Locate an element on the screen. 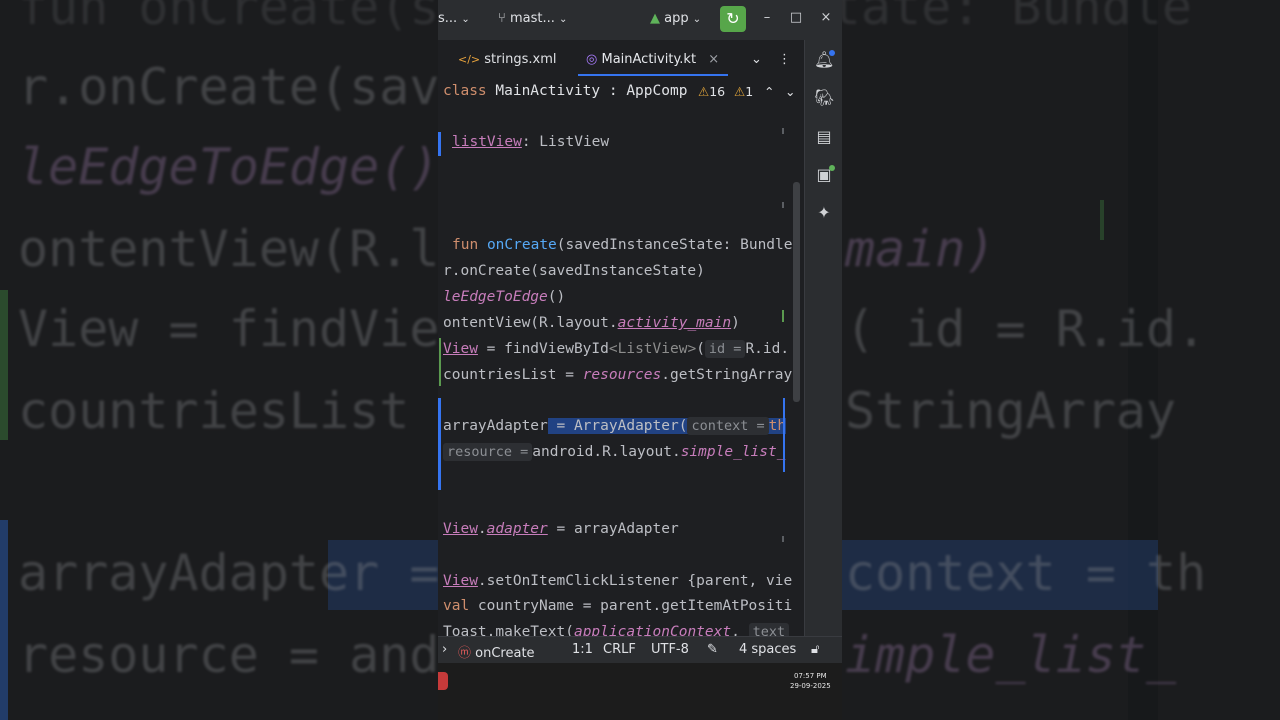 The width and height of the screenshot is (1280, 720). minimize-button: – is located at coordinates (767, 17).